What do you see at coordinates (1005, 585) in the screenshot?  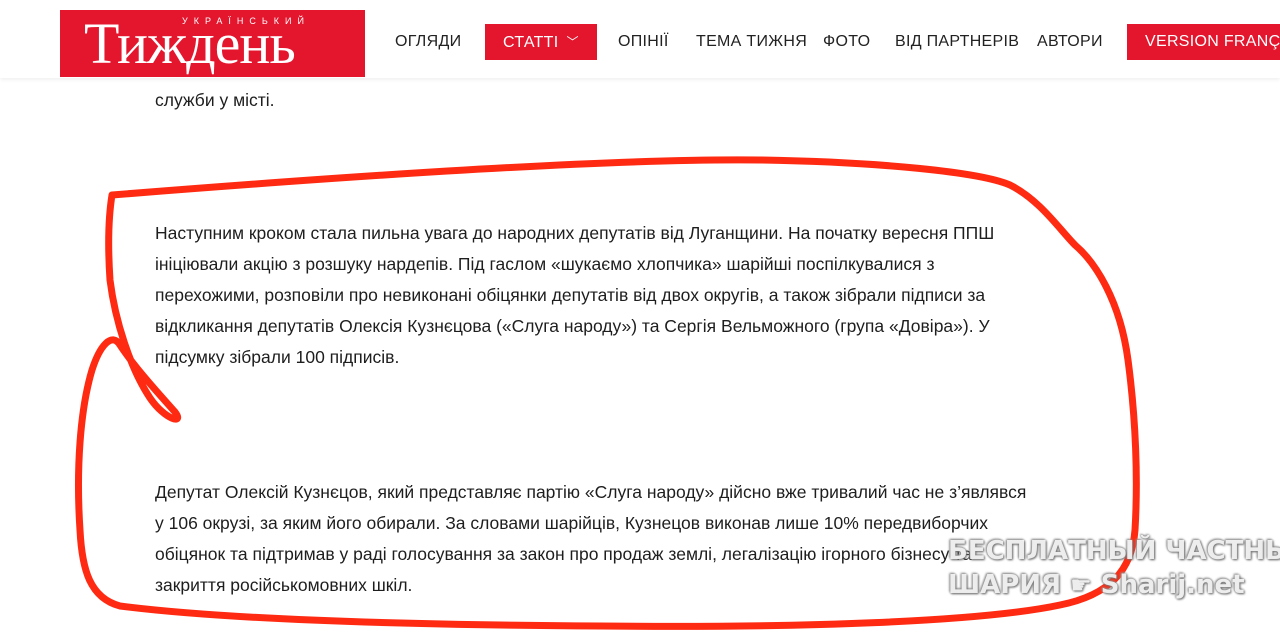 I see `watermark-line2-left: ШАРИЯ` at bounding box center [1005, 585].